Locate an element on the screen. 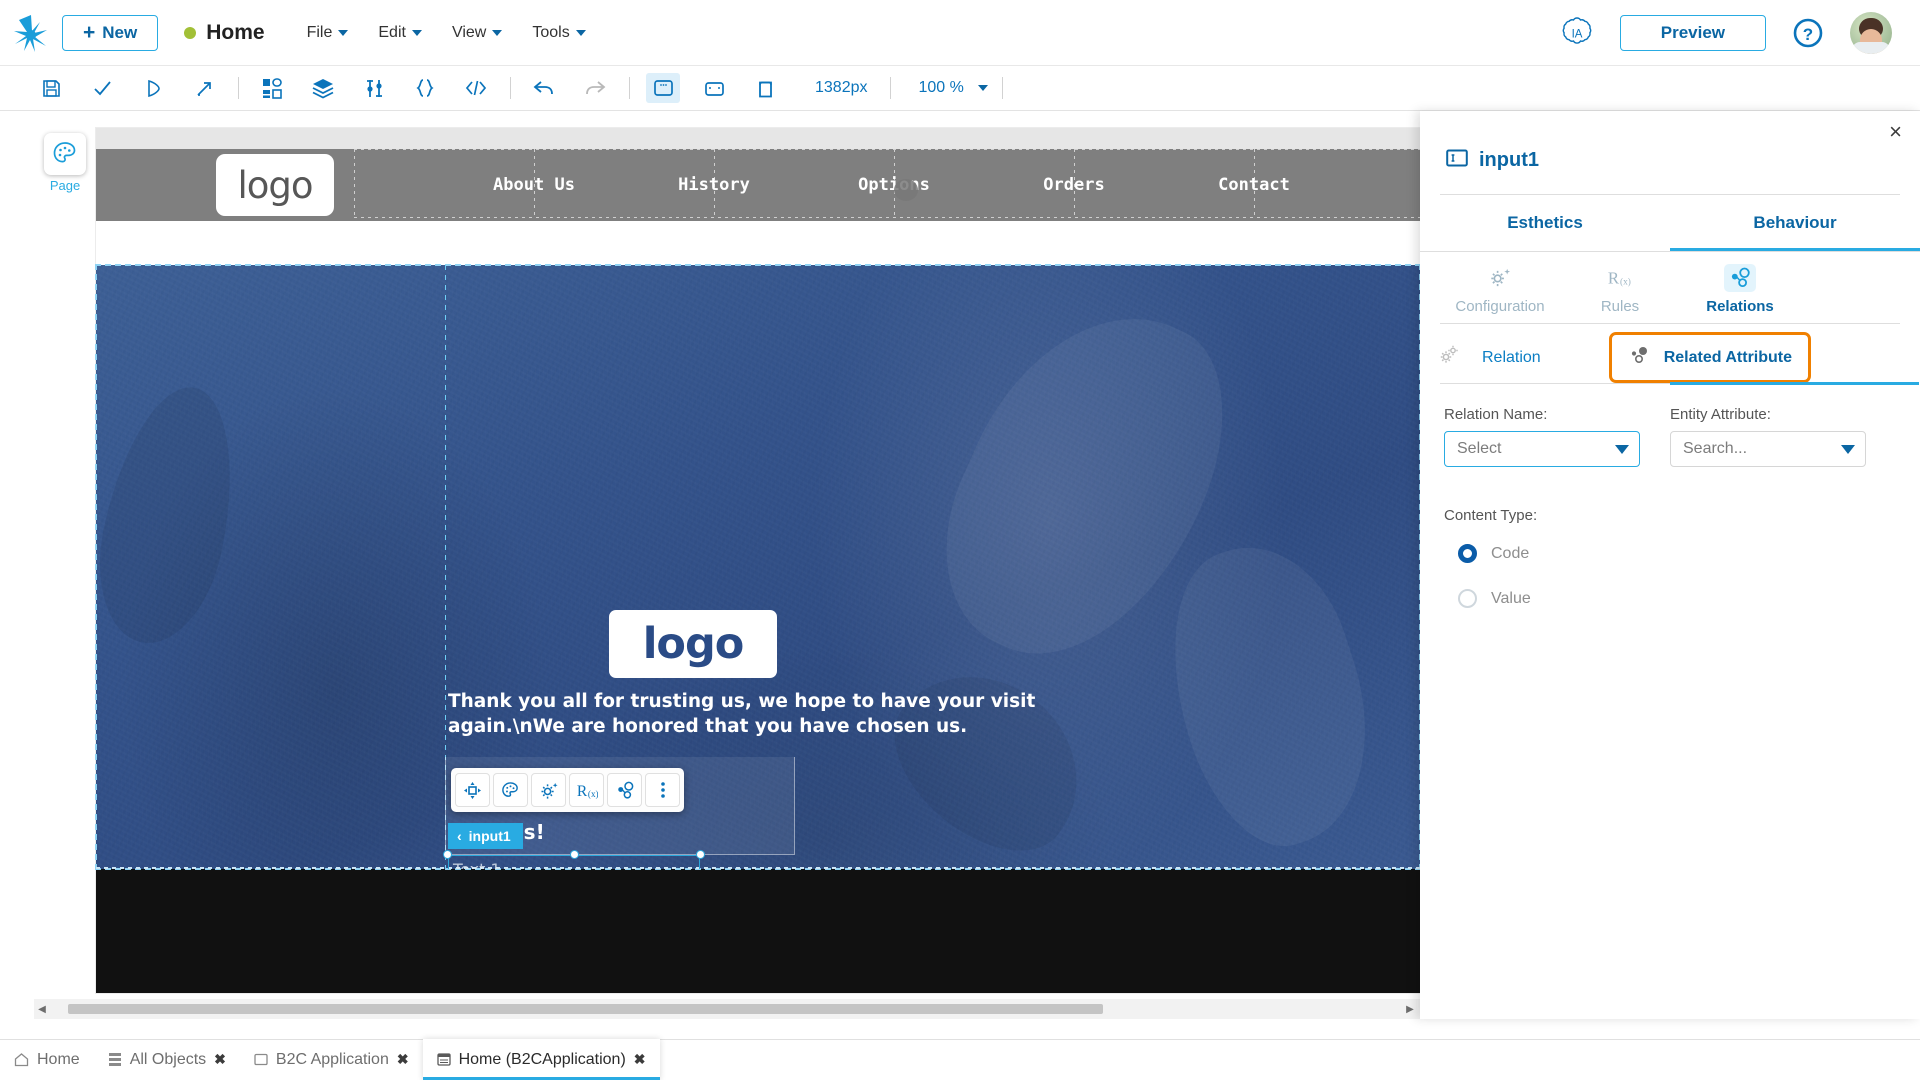 The width and height of the screenshot is (1920, 1080). avatar is located at coordinates (1871, 32).